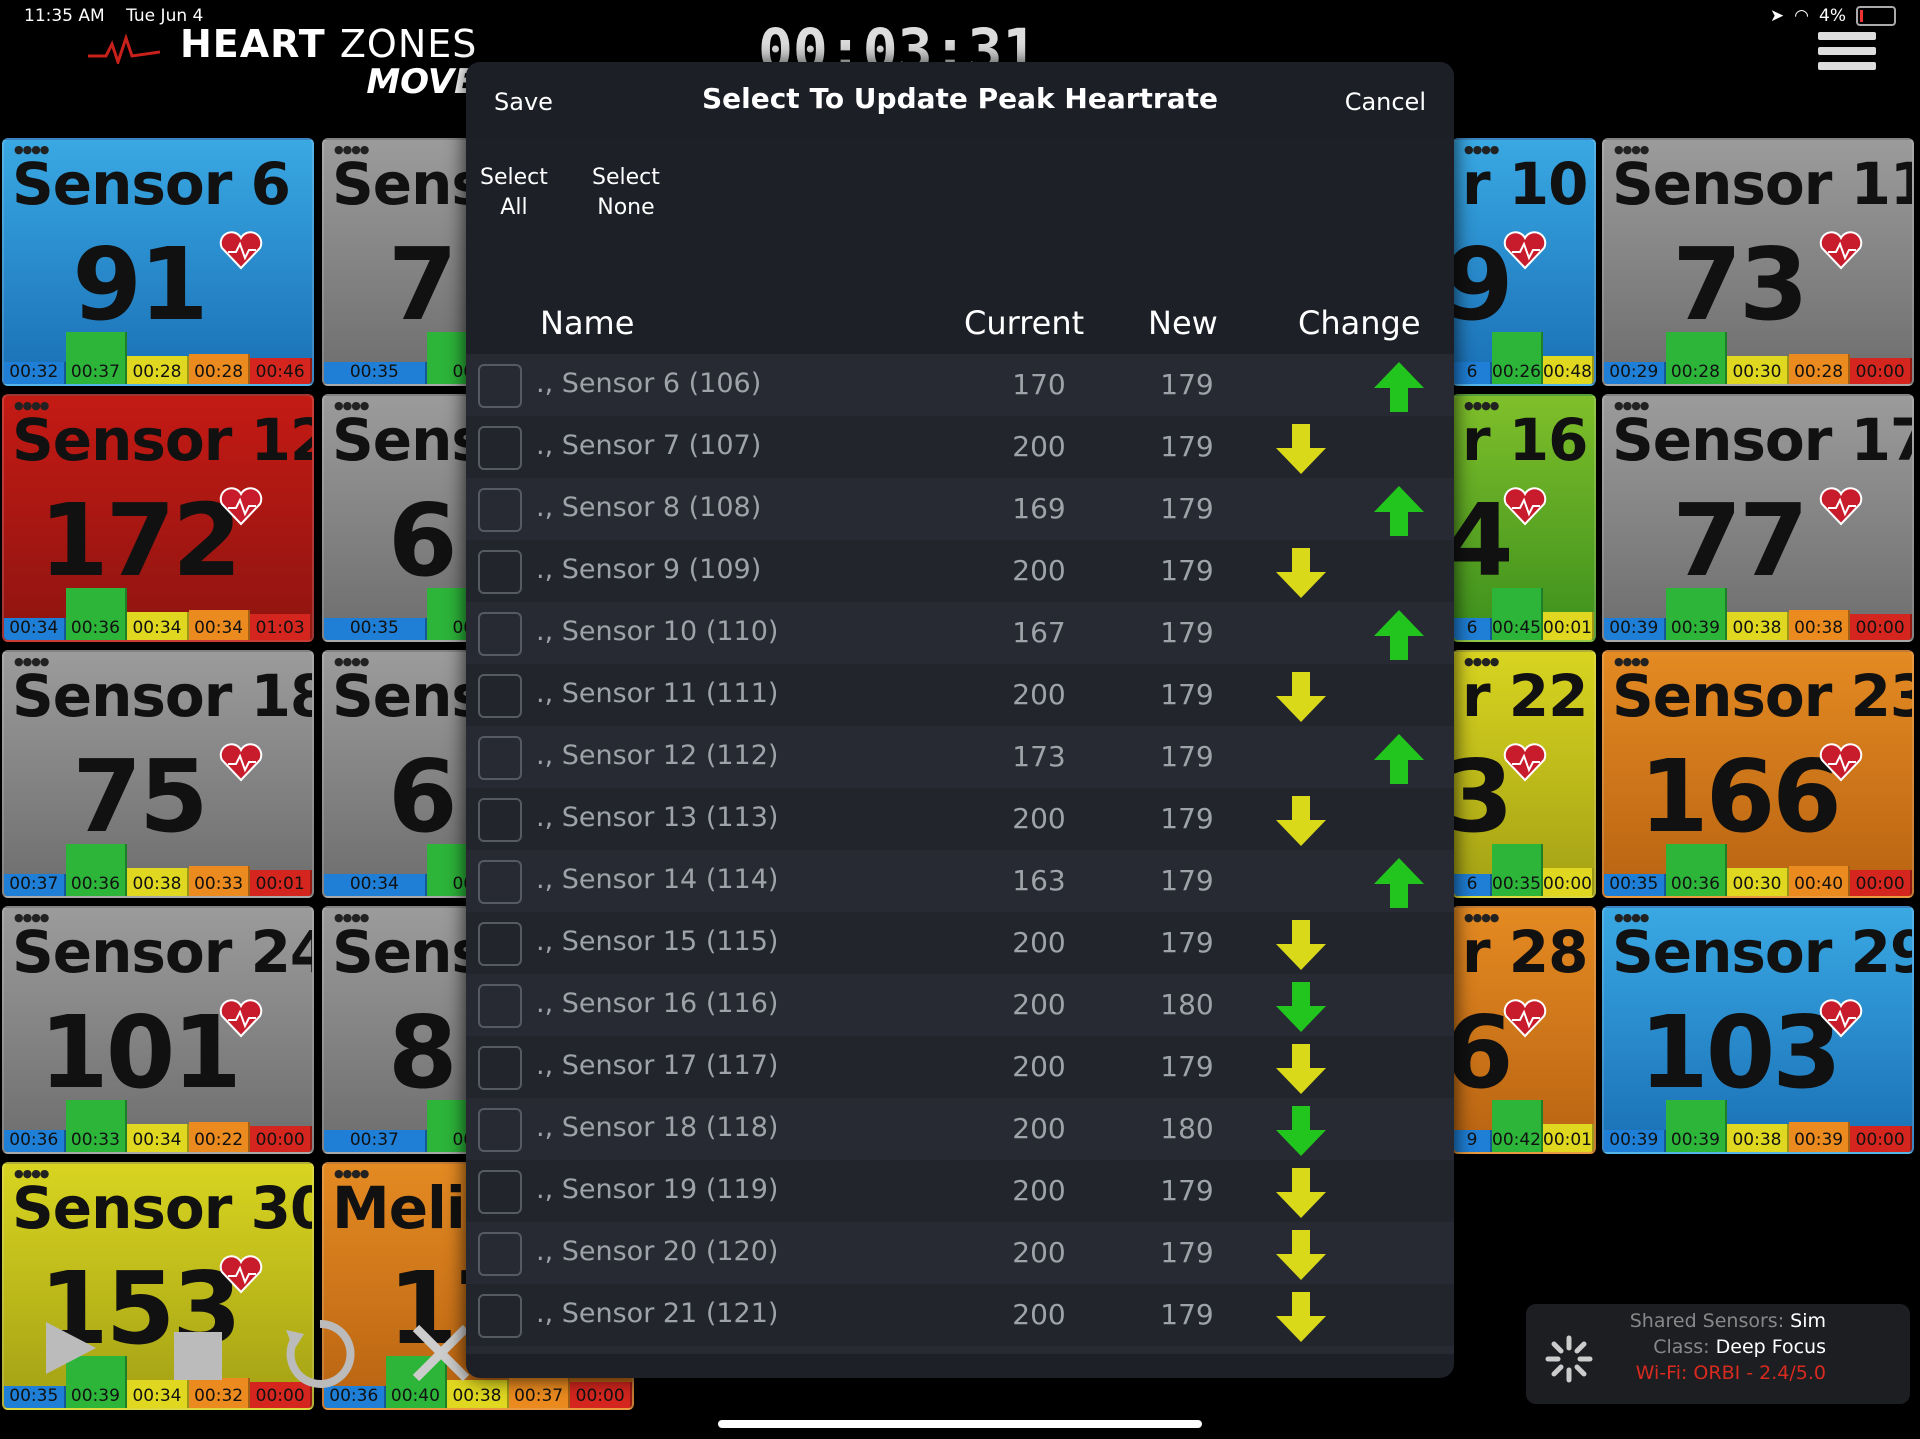  I want to click on select-none-line2: None, so click(626, 207).